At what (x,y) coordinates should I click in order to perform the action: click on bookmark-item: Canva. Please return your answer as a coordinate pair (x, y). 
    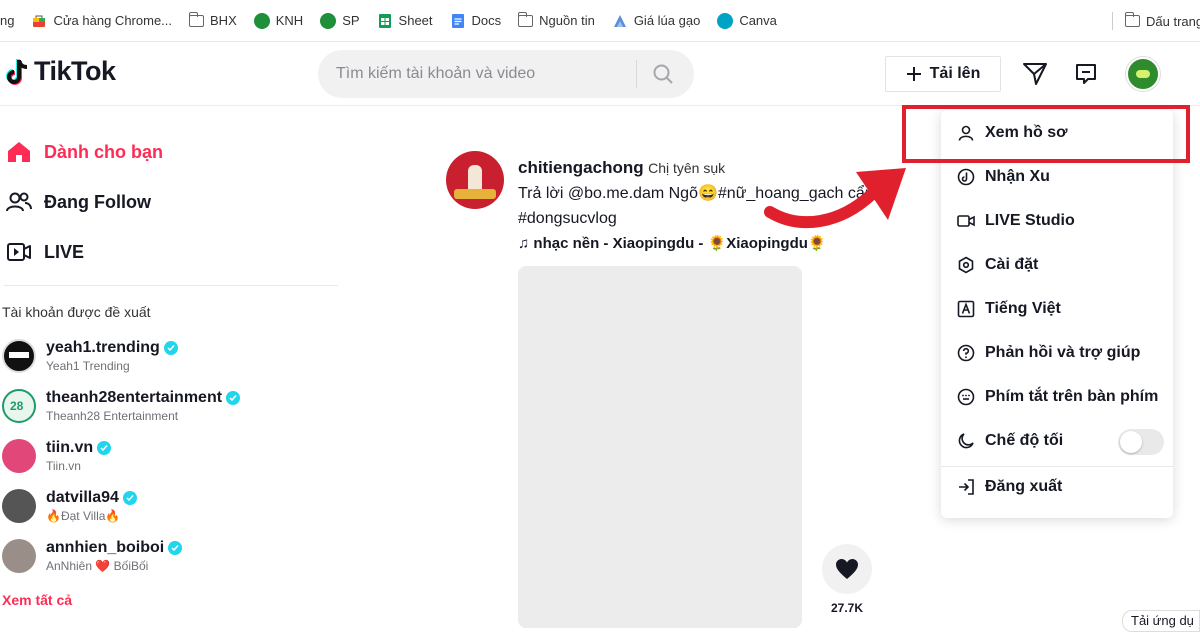
    Looking at the image, I should click on (747, 20).